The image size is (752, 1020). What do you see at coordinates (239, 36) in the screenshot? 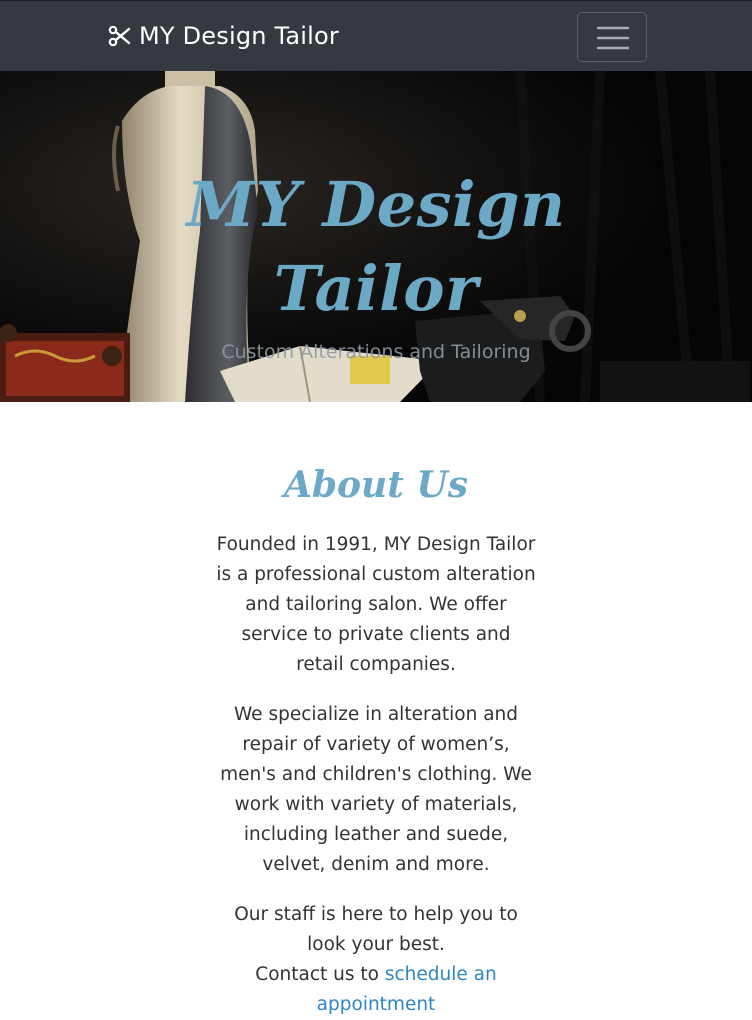
I see `brand-text: MY Design Tailor` at bounding box center [239, 36].